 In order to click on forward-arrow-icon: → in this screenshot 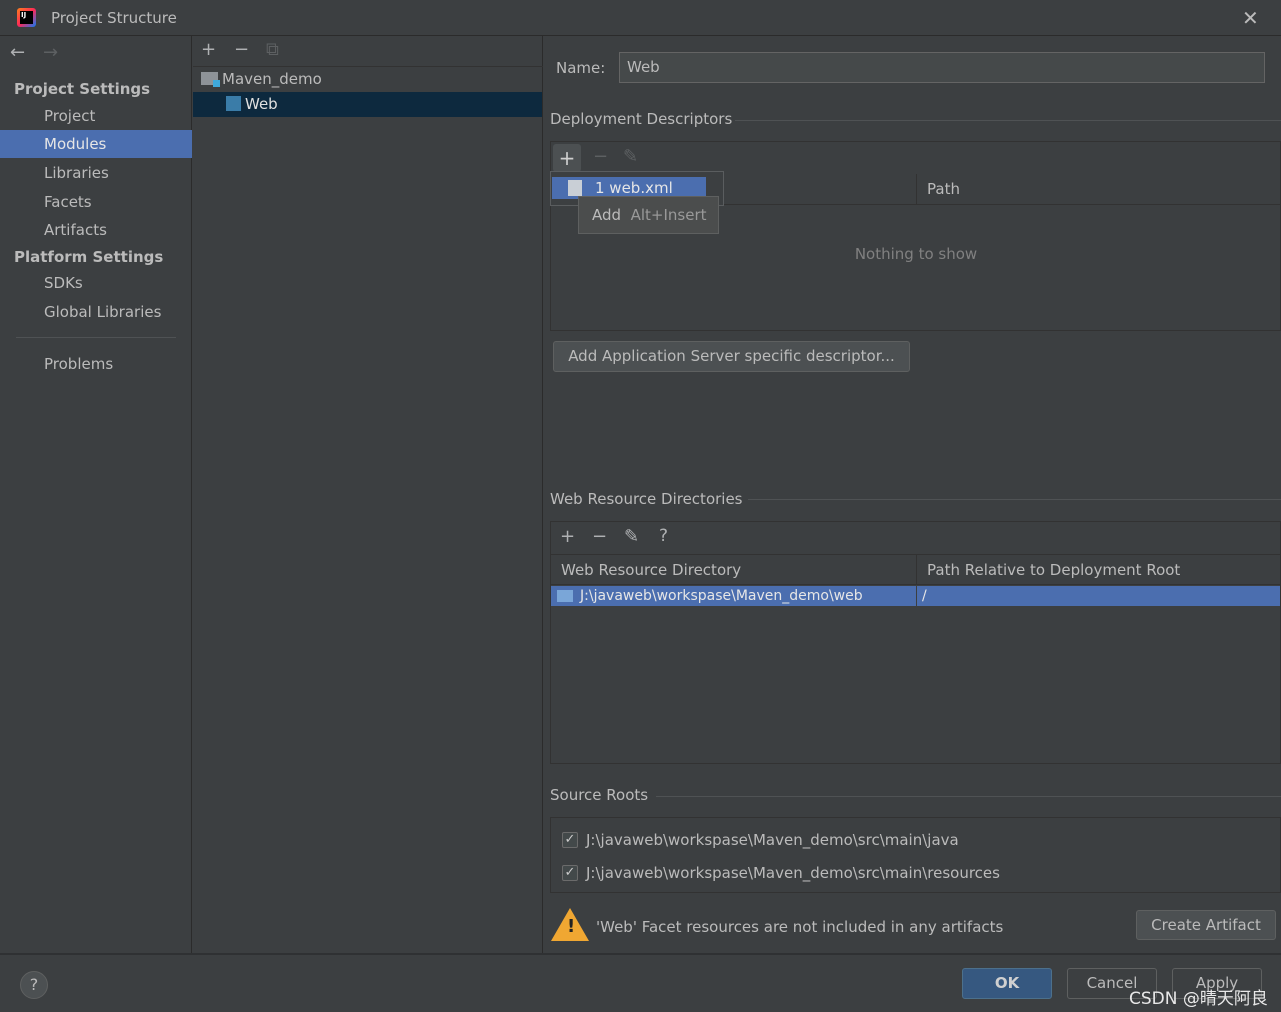, I will do `click(50, 52)`.